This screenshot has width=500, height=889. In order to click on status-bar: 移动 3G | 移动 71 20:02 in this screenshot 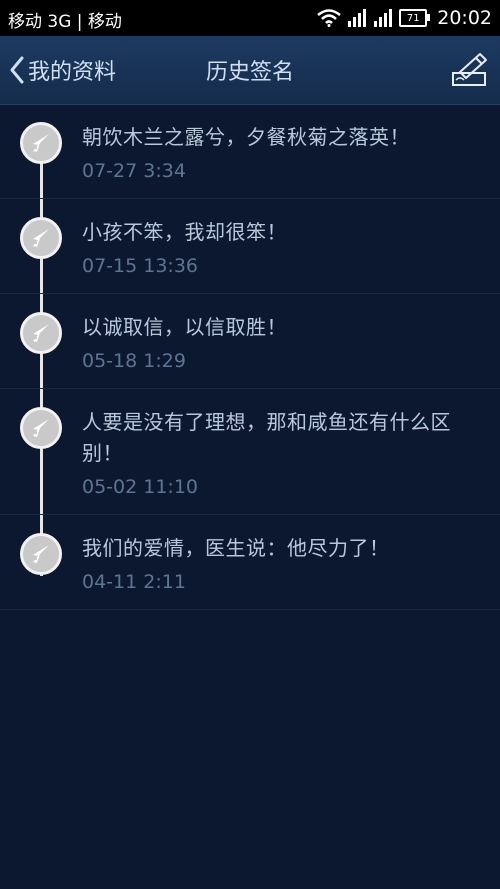, I will do `click(250, 18)`.